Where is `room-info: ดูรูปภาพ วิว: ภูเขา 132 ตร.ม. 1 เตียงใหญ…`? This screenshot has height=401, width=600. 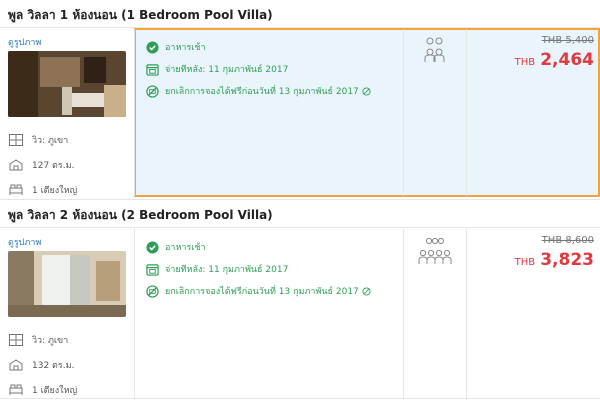 room-info: ดูรูปภาพ วิว: ภูเขา 132 ตร.ม. 1 เตียงใหญ… is located at coordinates (67, 314).